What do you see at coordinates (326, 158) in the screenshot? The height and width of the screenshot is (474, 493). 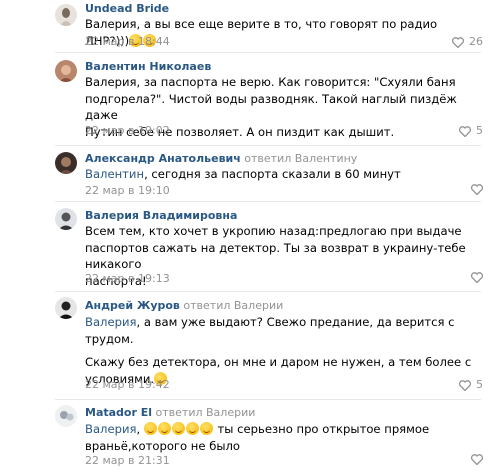 I see `reply-to-link: Валентину` at bounding box center [326, 158].